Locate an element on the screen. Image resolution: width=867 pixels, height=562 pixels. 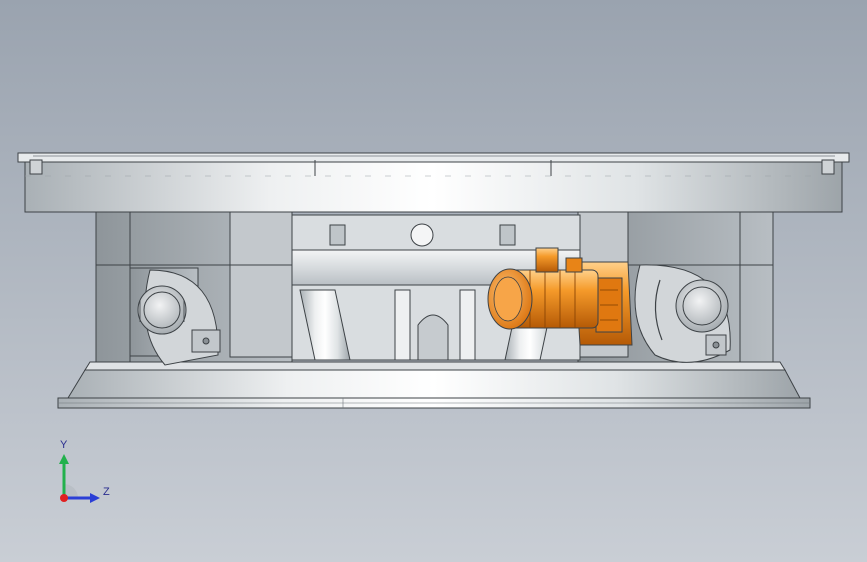
top-frame-plate is located at coordinates (433, 182).